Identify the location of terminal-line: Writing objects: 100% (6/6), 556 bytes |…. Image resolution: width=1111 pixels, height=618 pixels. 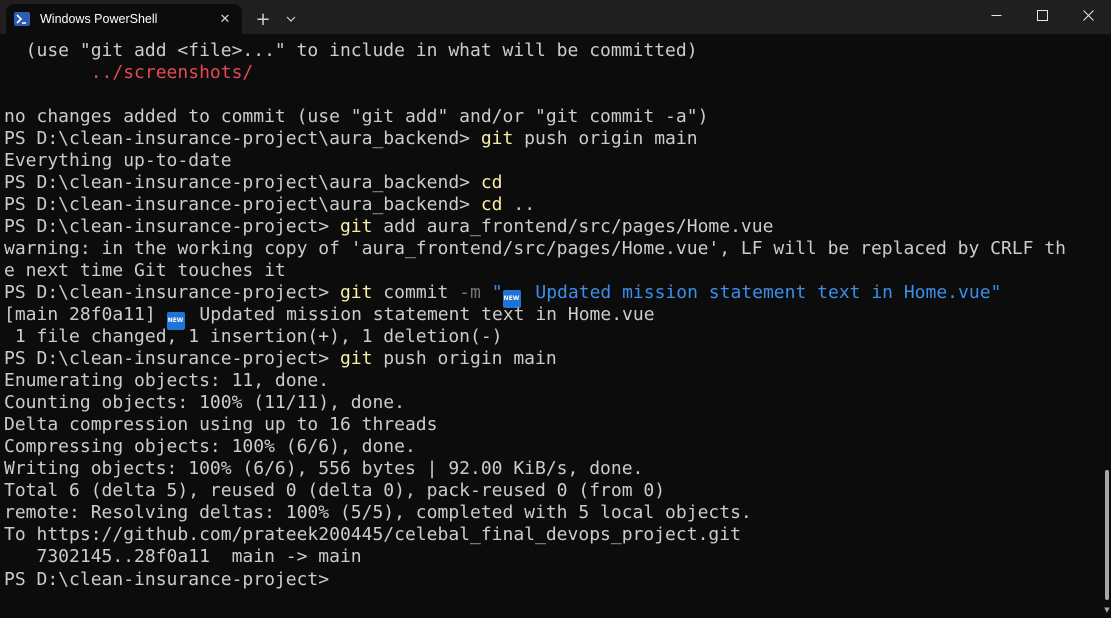
(552, 469).